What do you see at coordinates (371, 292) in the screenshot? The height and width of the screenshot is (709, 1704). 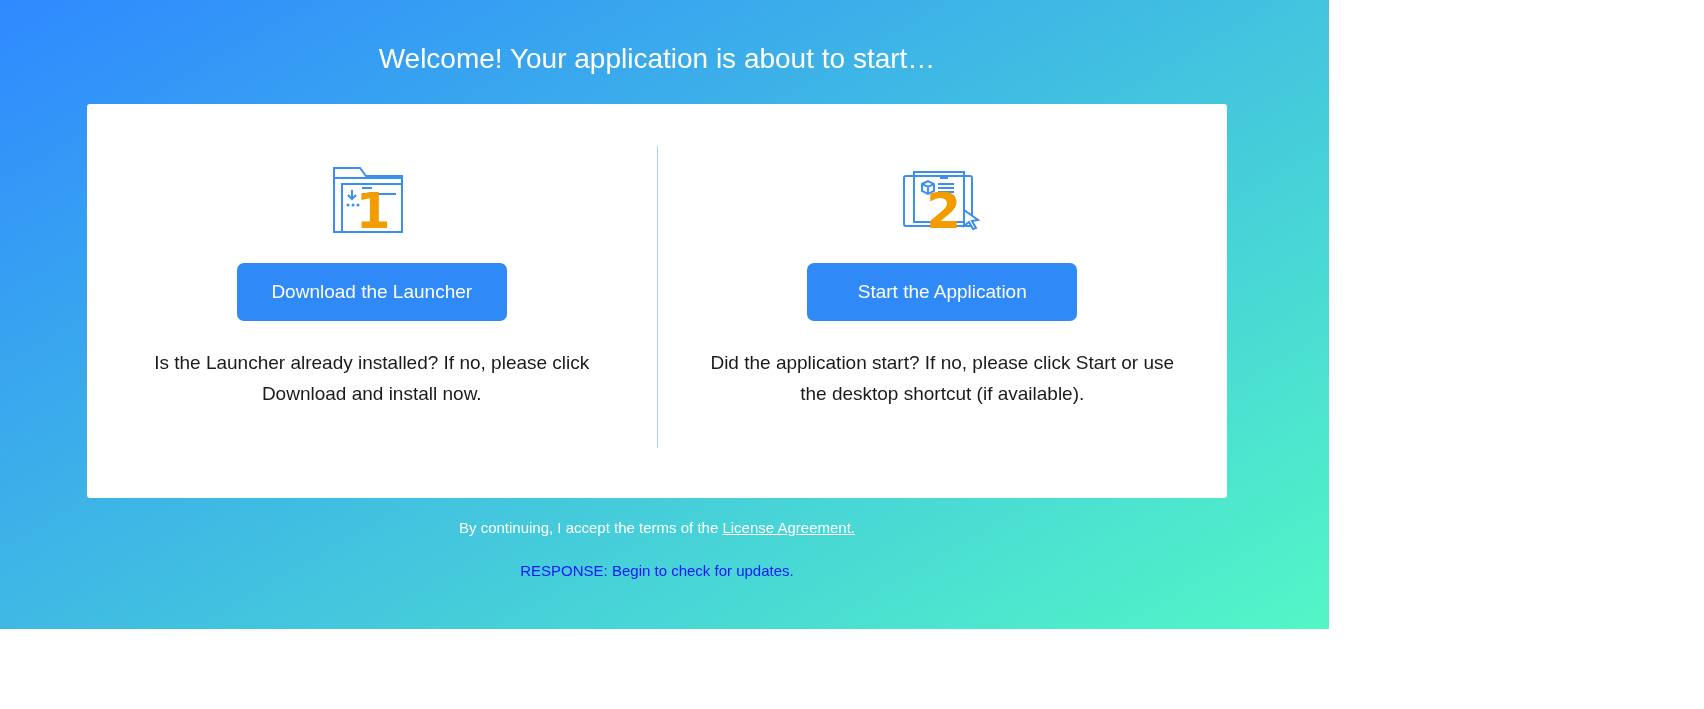 I see `download-button: Download the Launcher` at bounding box center [371, 292].